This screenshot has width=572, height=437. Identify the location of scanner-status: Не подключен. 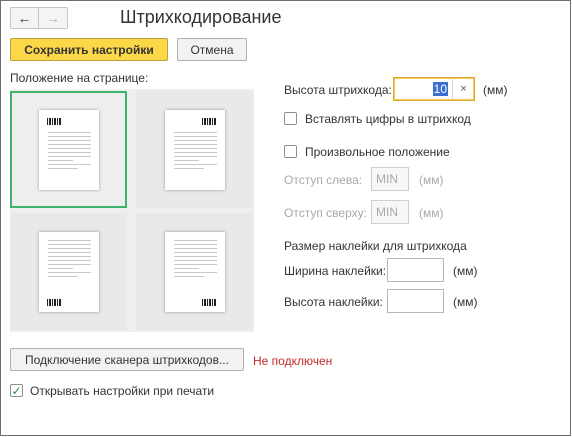
(293, 361).